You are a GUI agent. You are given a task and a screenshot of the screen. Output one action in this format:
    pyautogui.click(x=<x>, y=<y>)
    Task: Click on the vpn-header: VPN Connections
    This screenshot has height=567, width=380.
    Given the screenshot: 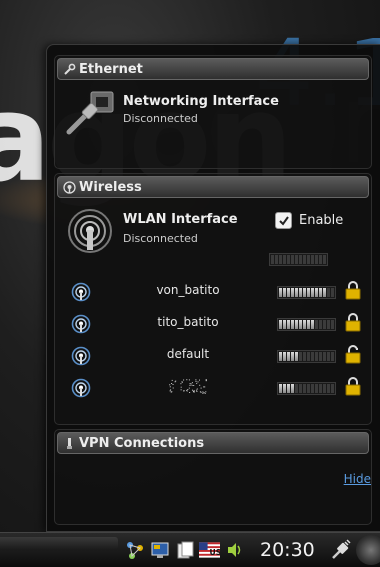 What is the action you would take?
    pyautogui.click(x=213, y=443)
    